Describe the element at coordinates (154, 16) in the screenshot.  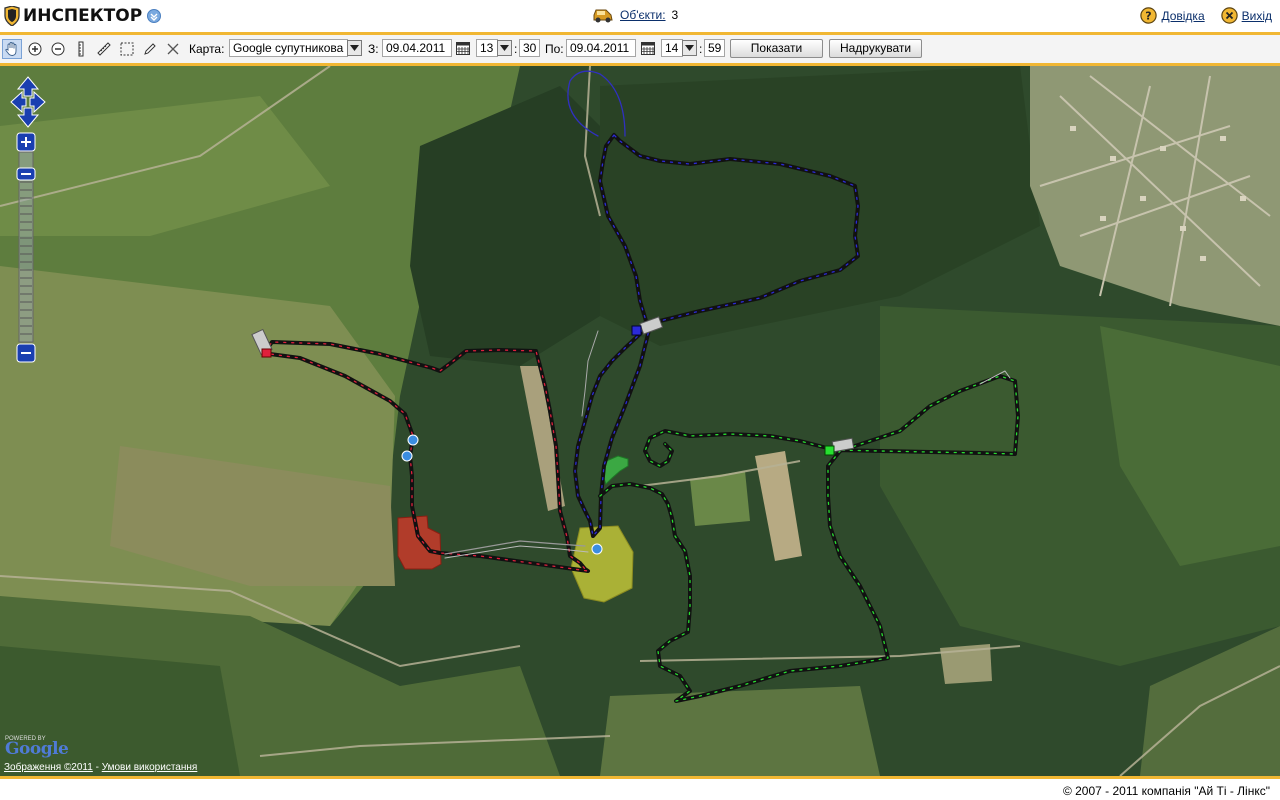
I see `chevron-down-circle-icon` at that location.